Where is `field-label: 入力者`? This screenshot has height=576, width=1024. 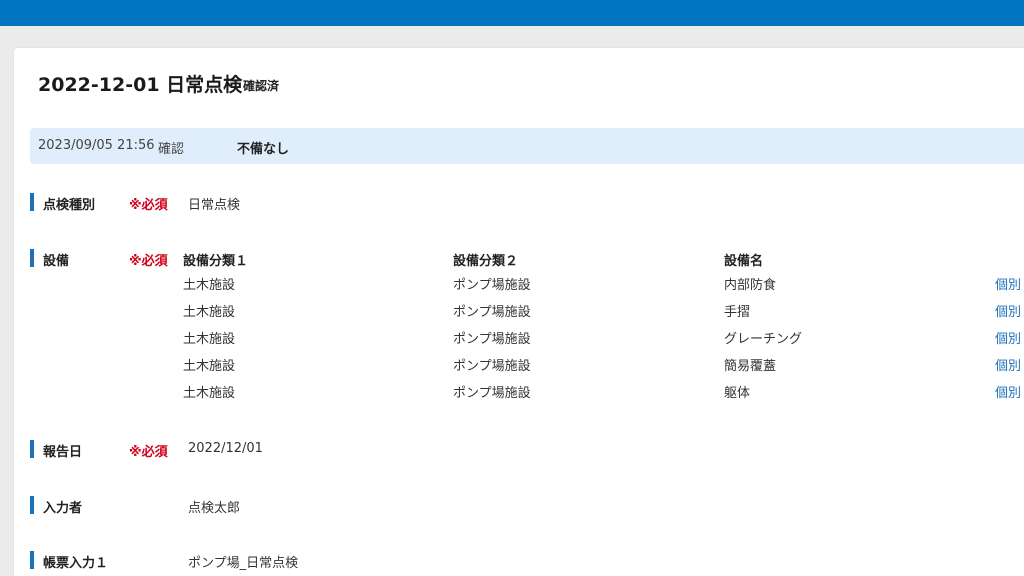 field-label: 入力者 is located at coordinates (63, 508).